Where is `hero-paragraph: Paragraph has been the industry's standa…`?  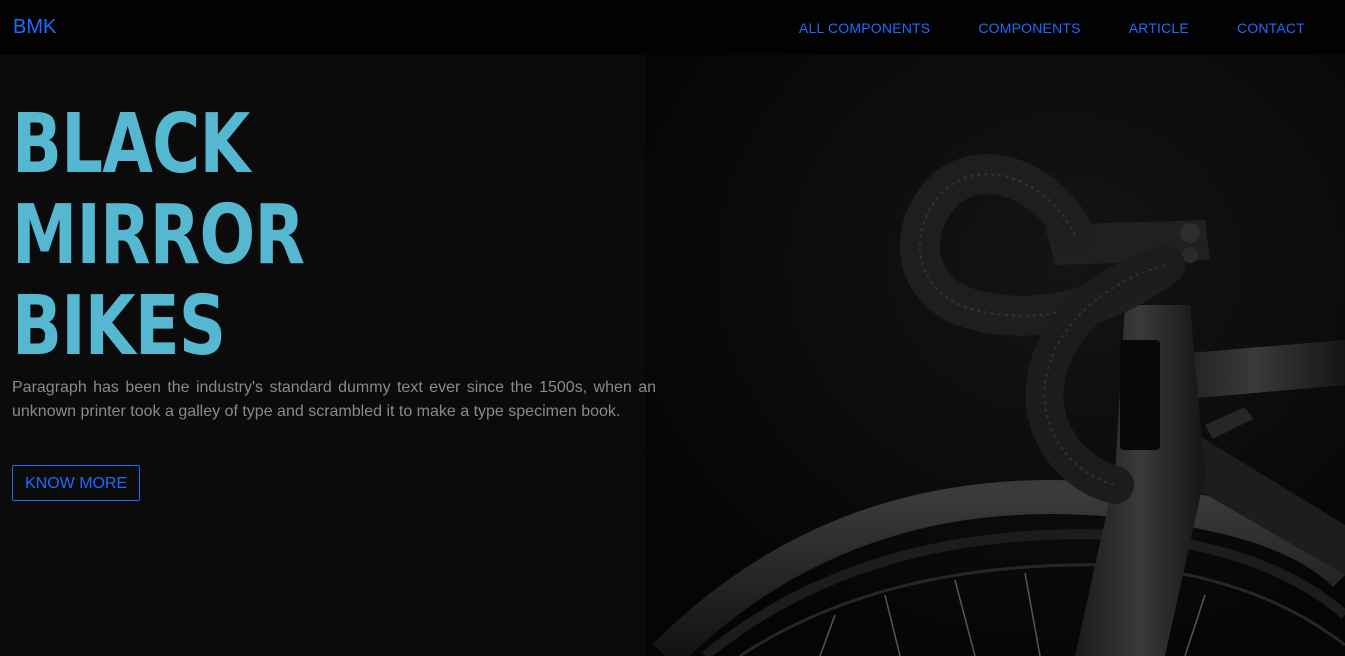 hero-paragraph: Paragraph has been the industry's standa… is located at coordinates (334, 399).